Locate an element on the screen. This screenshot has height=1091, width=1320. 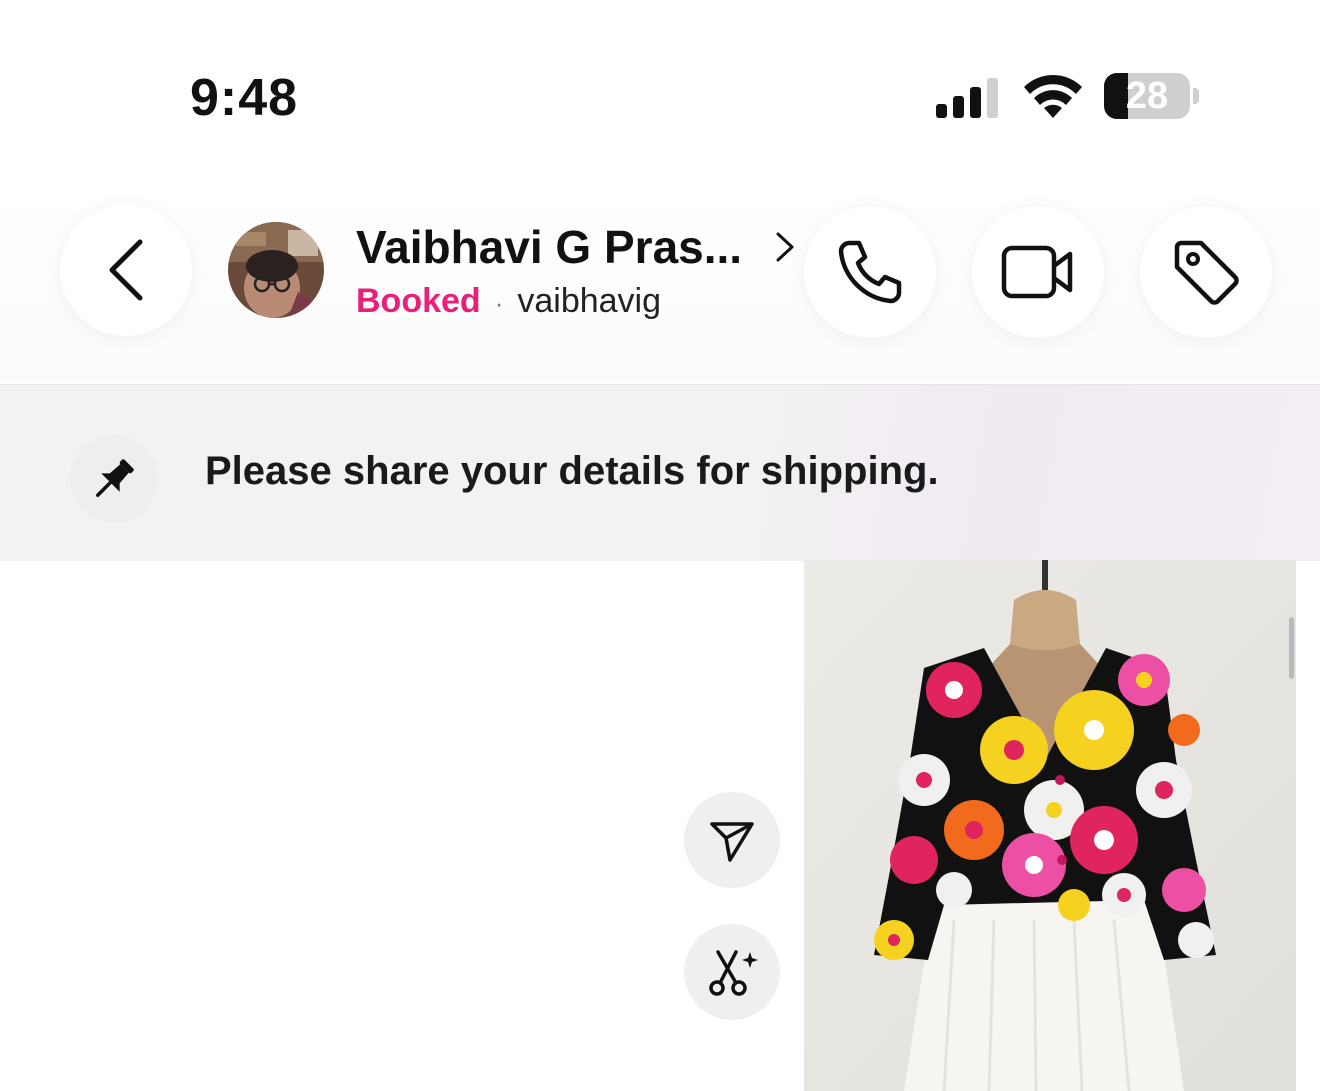
contact-avatar is located at coordinates (276, 270).